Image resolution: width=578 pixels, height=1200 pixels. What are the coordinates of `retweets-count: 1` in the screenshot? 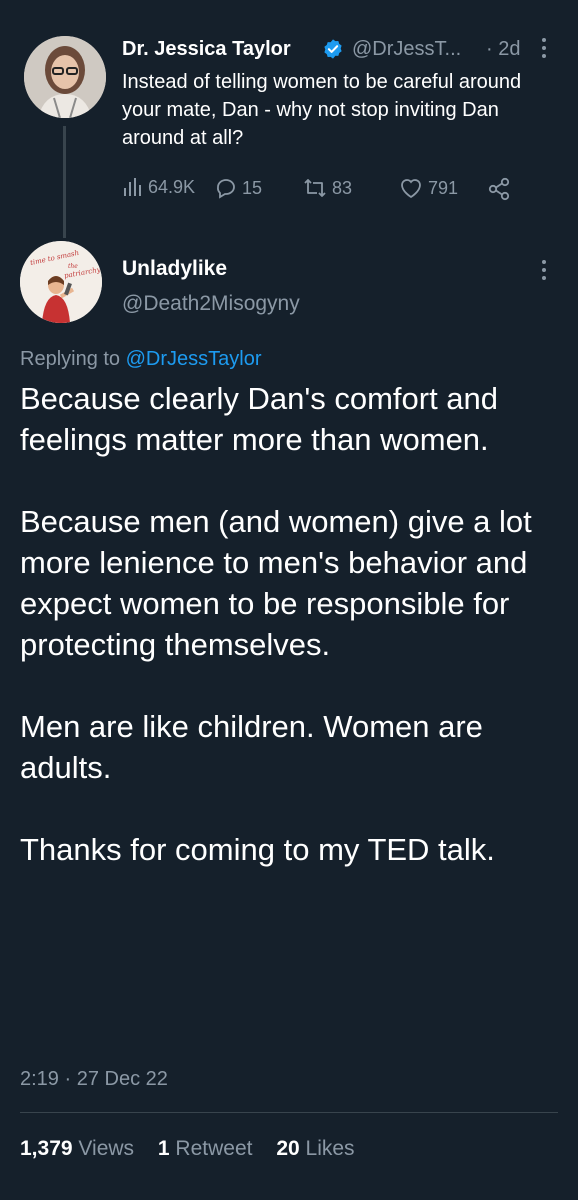 It's located at (164, 1148).